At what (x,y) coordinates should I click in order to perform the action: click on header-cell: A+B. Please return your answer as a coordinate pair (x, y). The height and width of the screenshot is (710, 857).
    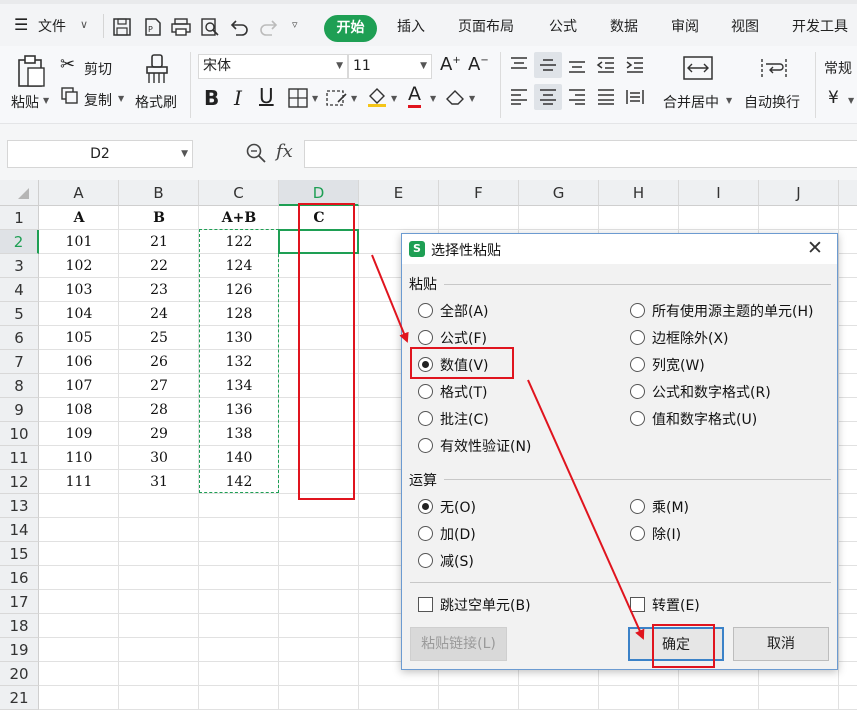
    Looking at the image, I should click on (239, 218).